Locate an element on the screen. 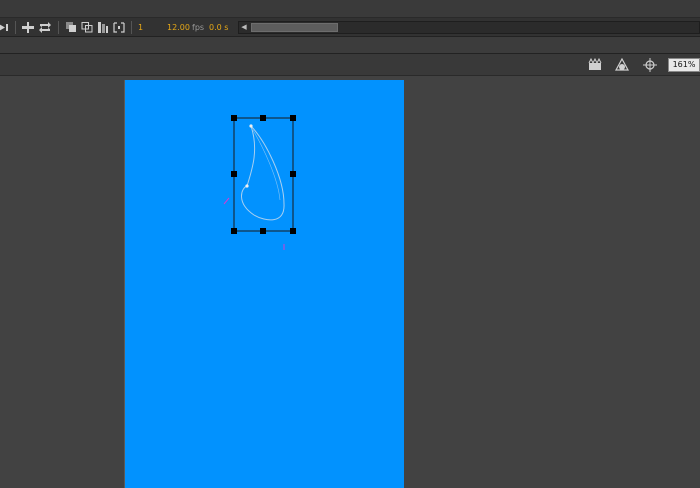  timeline-panel: 1 12.00 fps 0.0 s ◀ is located at coordinates (350, 18).